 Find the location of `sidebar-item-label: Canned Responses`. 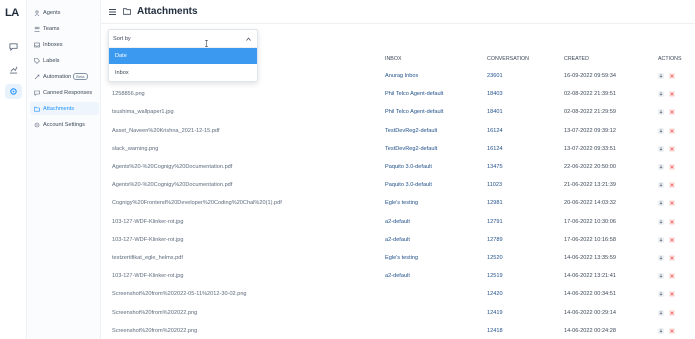

sidebar-item-label: Canned Responses is located at coordinates (68, 92).